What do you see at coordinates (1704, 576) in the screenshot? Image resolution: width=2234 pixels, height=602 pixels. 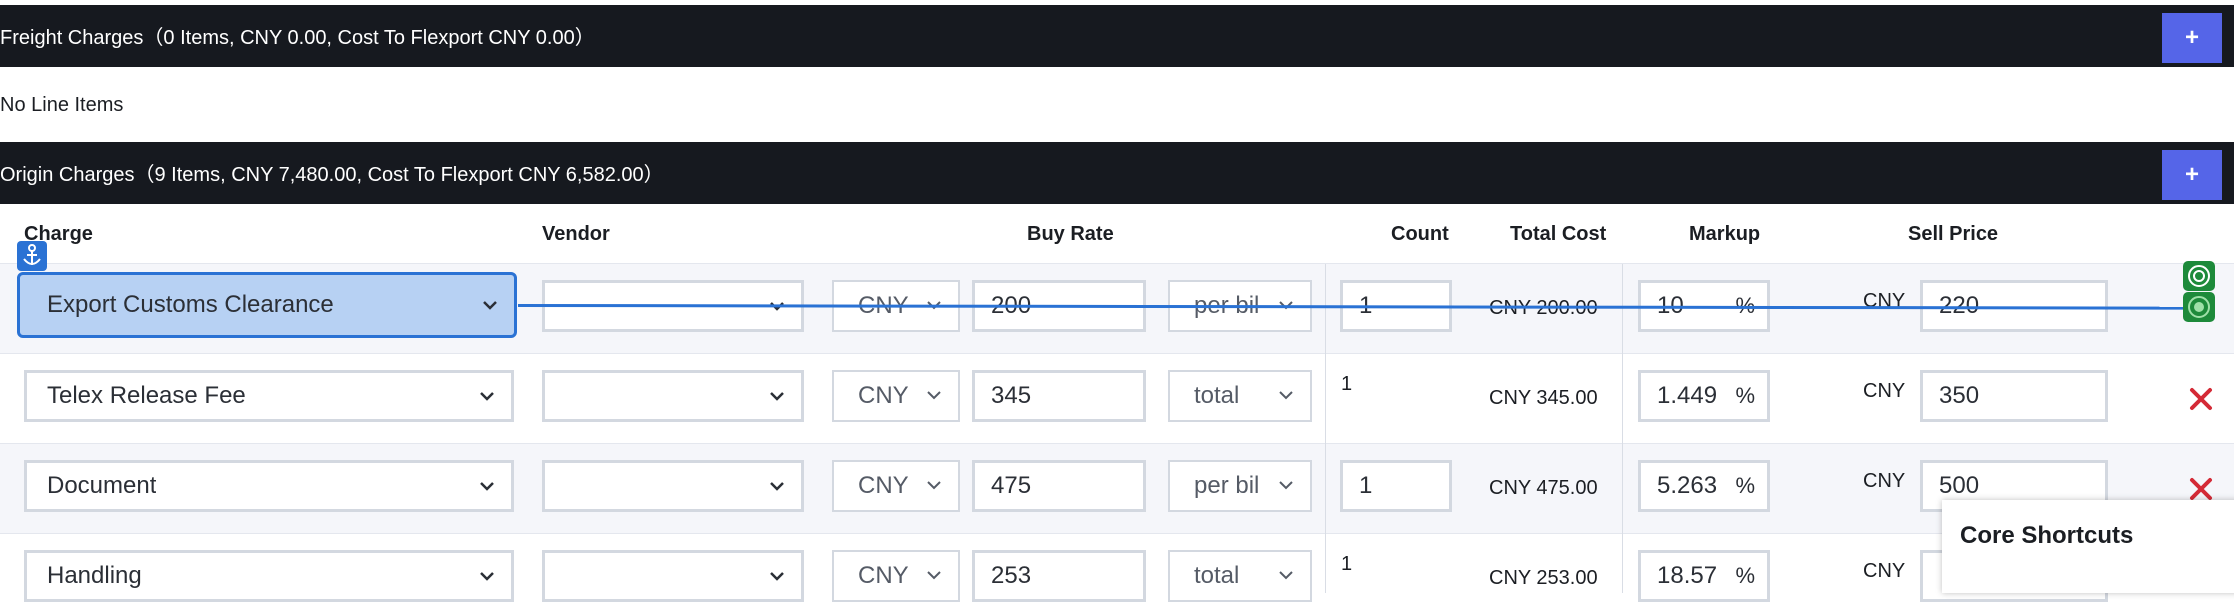 I see `markup-input: 18.57 %` at bounding box center [1704, 576].